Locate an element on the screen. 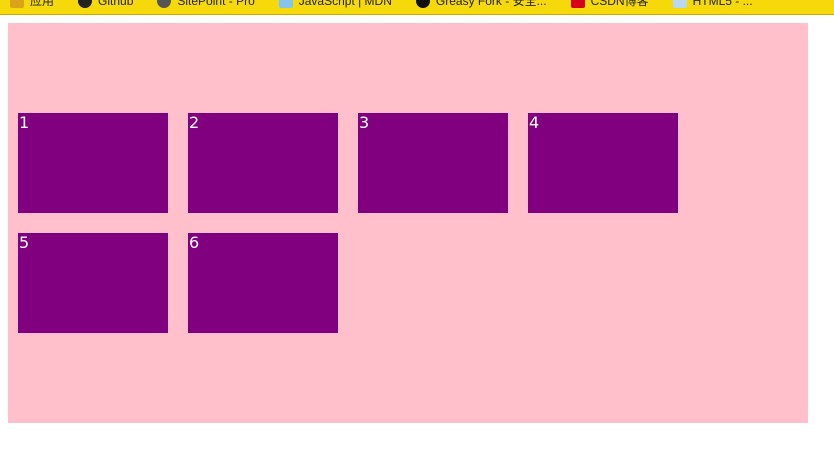  bookmark-label: CSDN博客 is located at coordinates (619, 4).